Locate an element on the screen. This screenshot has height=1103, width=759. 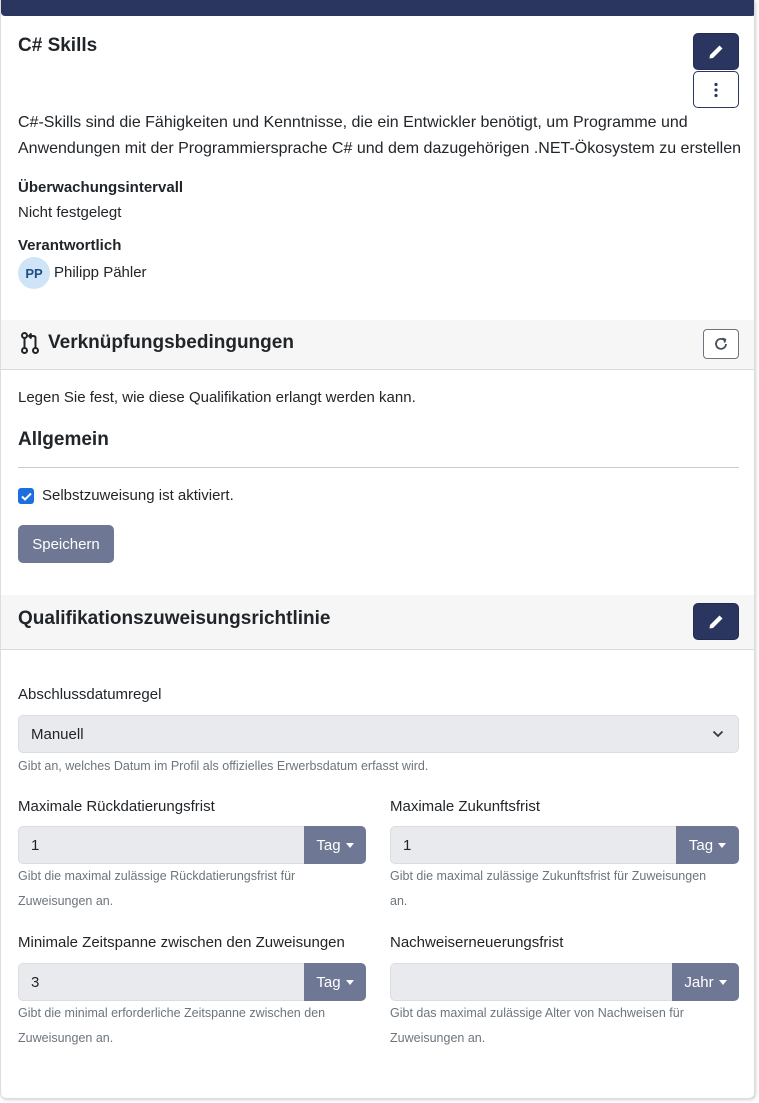
max-backdate-unit: Tag is located at coordinates (328, 845).